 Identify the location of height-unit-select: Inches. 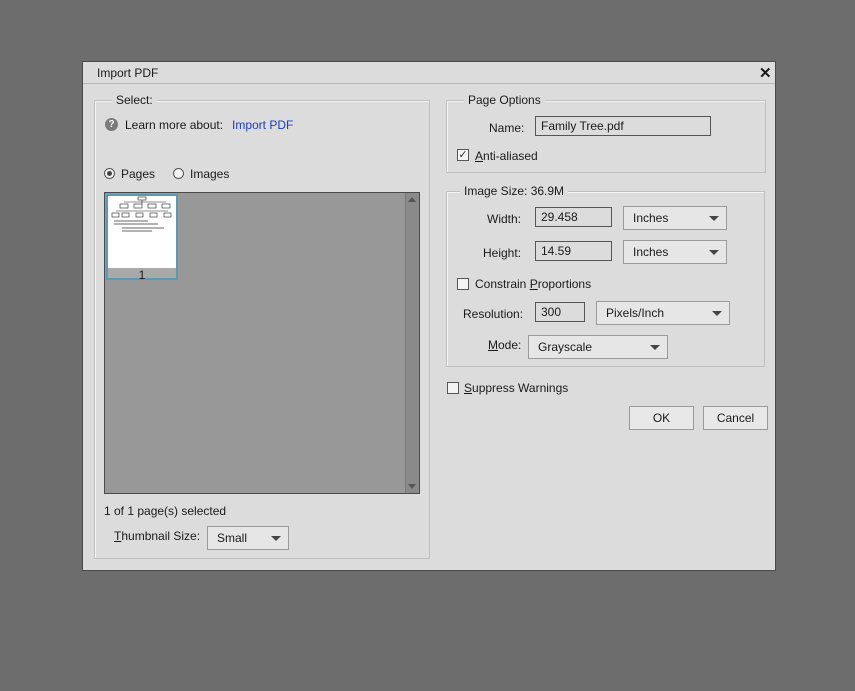
(675, 252).